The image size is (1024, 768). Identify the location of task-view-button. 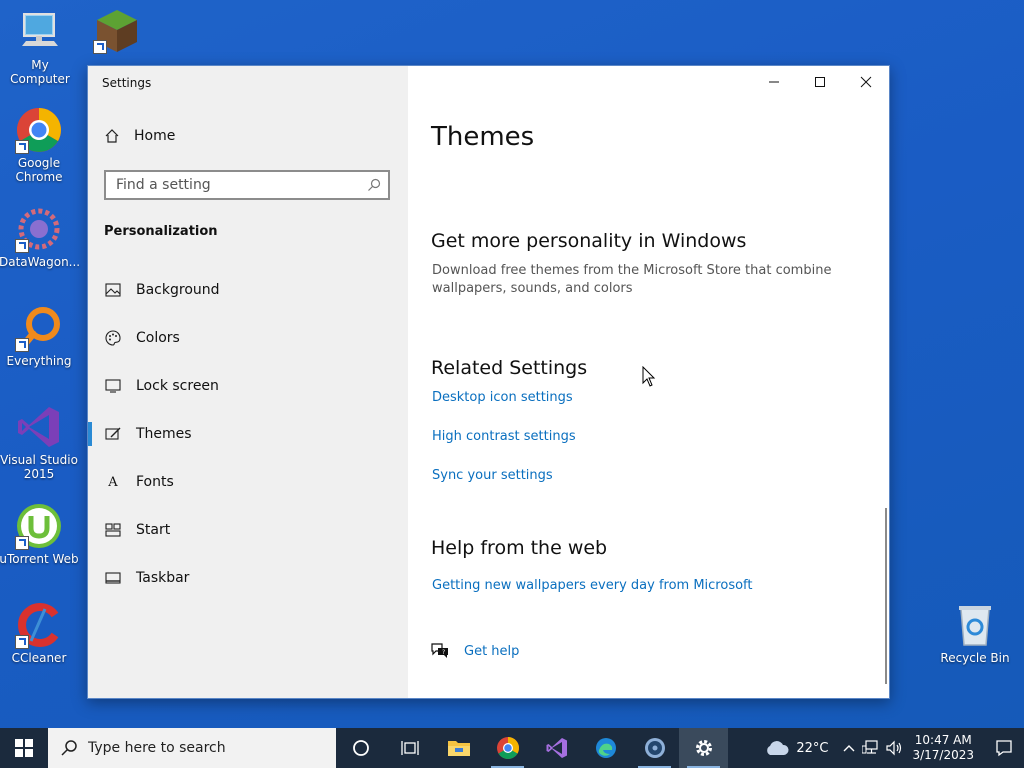
(409, 748).